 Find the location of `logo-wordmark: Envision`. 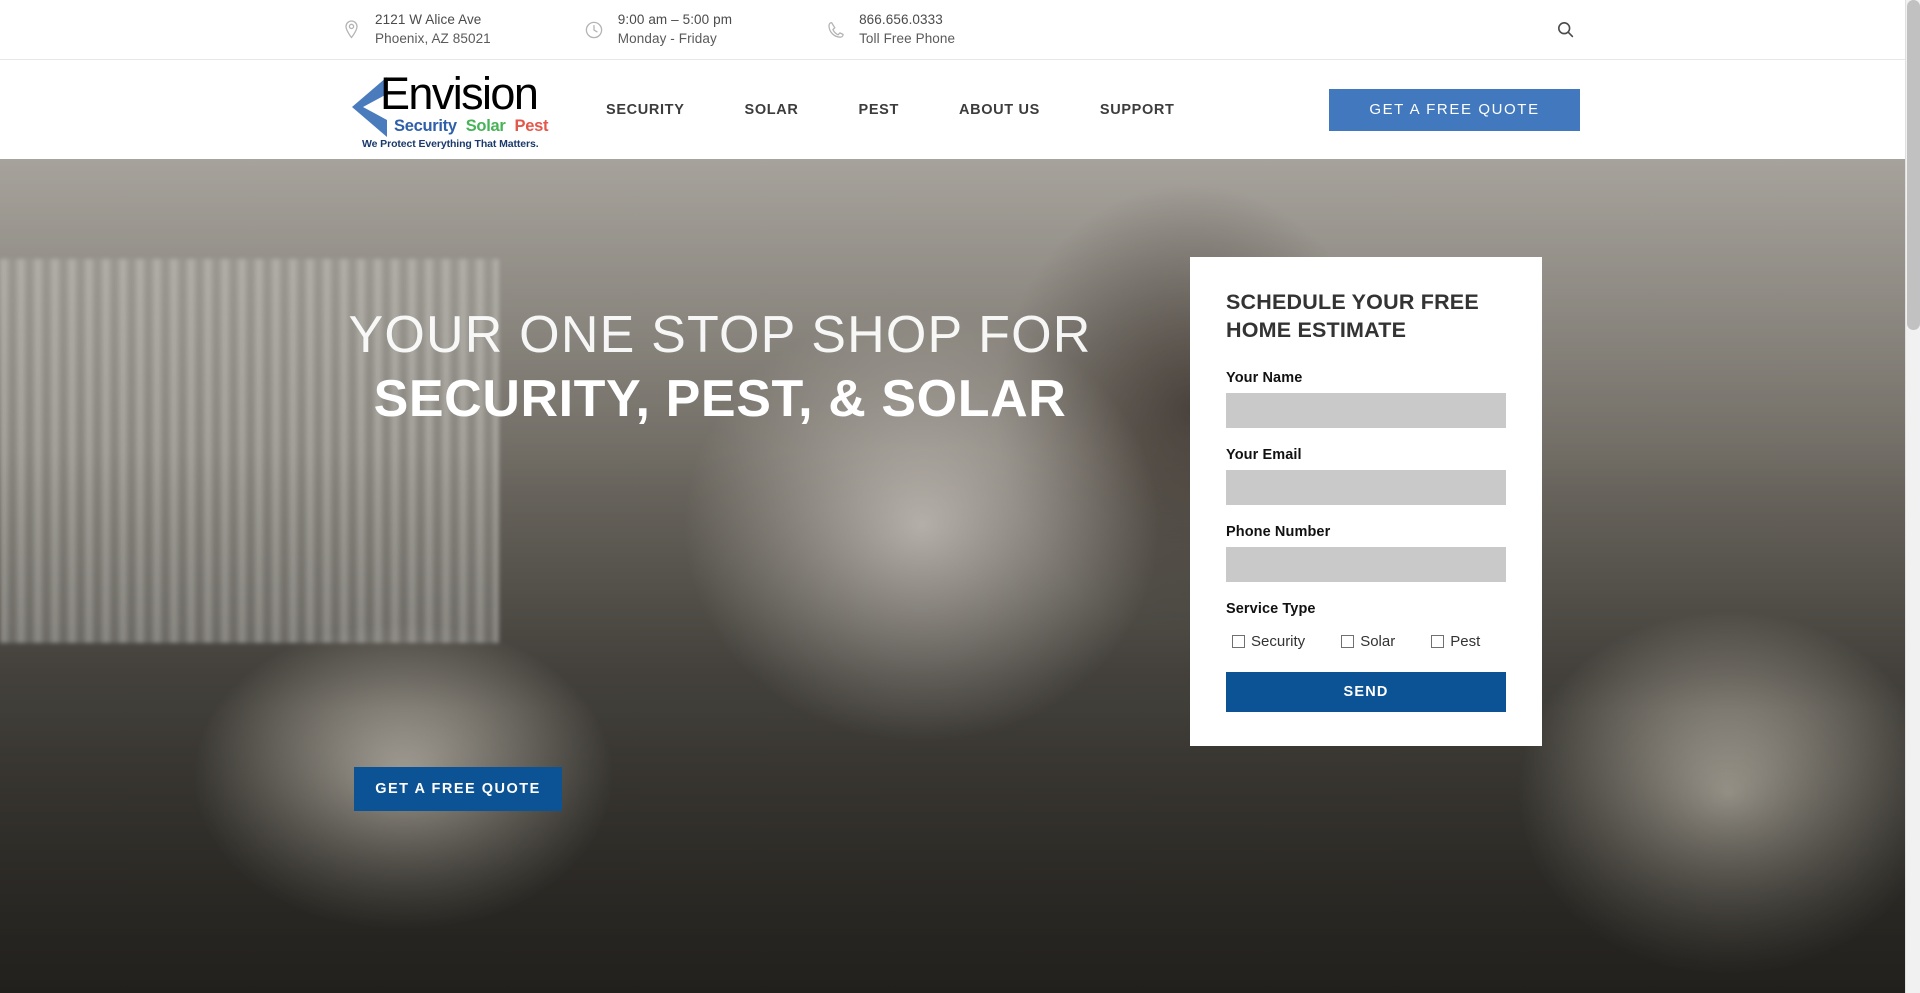

logo-wordmark: Envision is located at coordinates (459, 93).